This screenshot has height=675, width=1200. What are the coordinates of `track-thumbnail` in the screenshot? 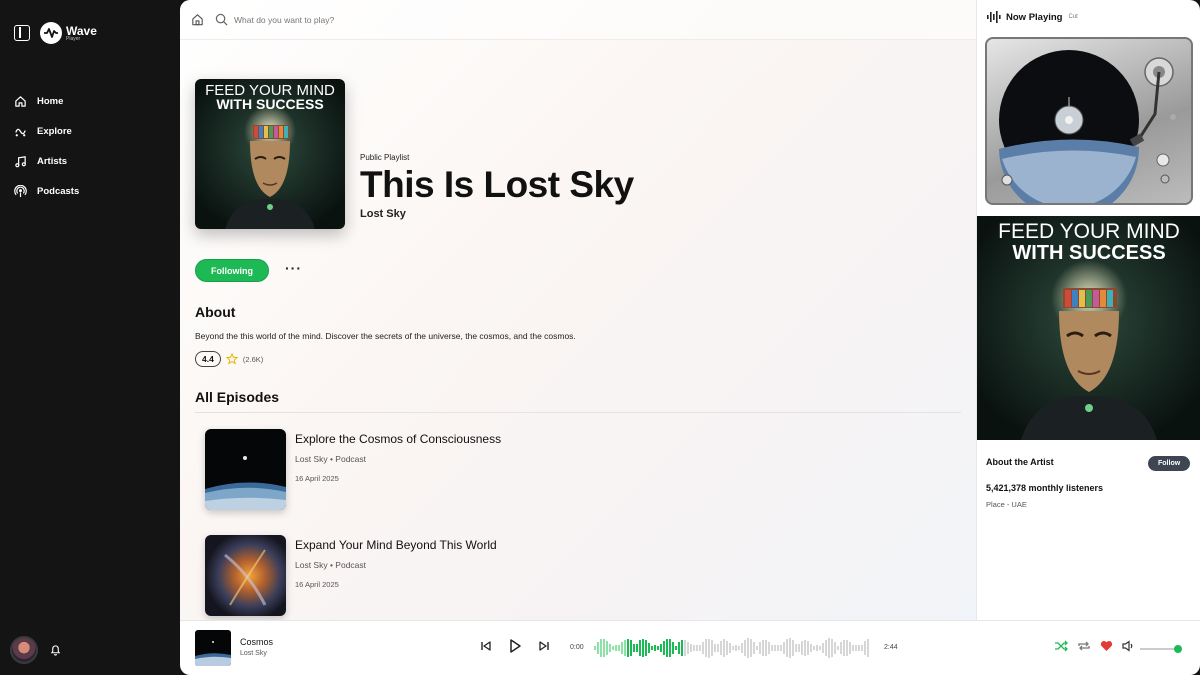 It's located at (213, 648).